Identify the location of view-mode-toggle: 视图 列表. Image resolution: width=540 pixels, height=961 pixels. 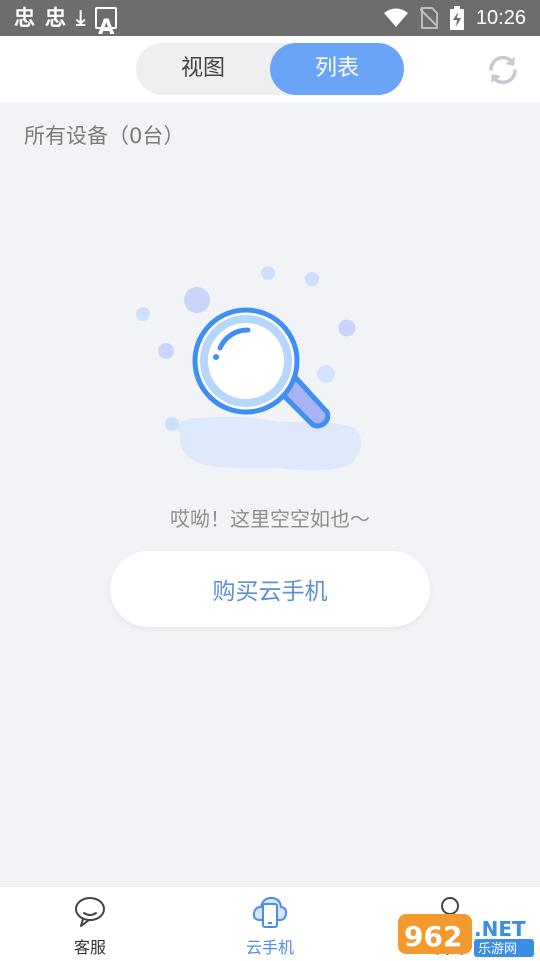
(270, 69).